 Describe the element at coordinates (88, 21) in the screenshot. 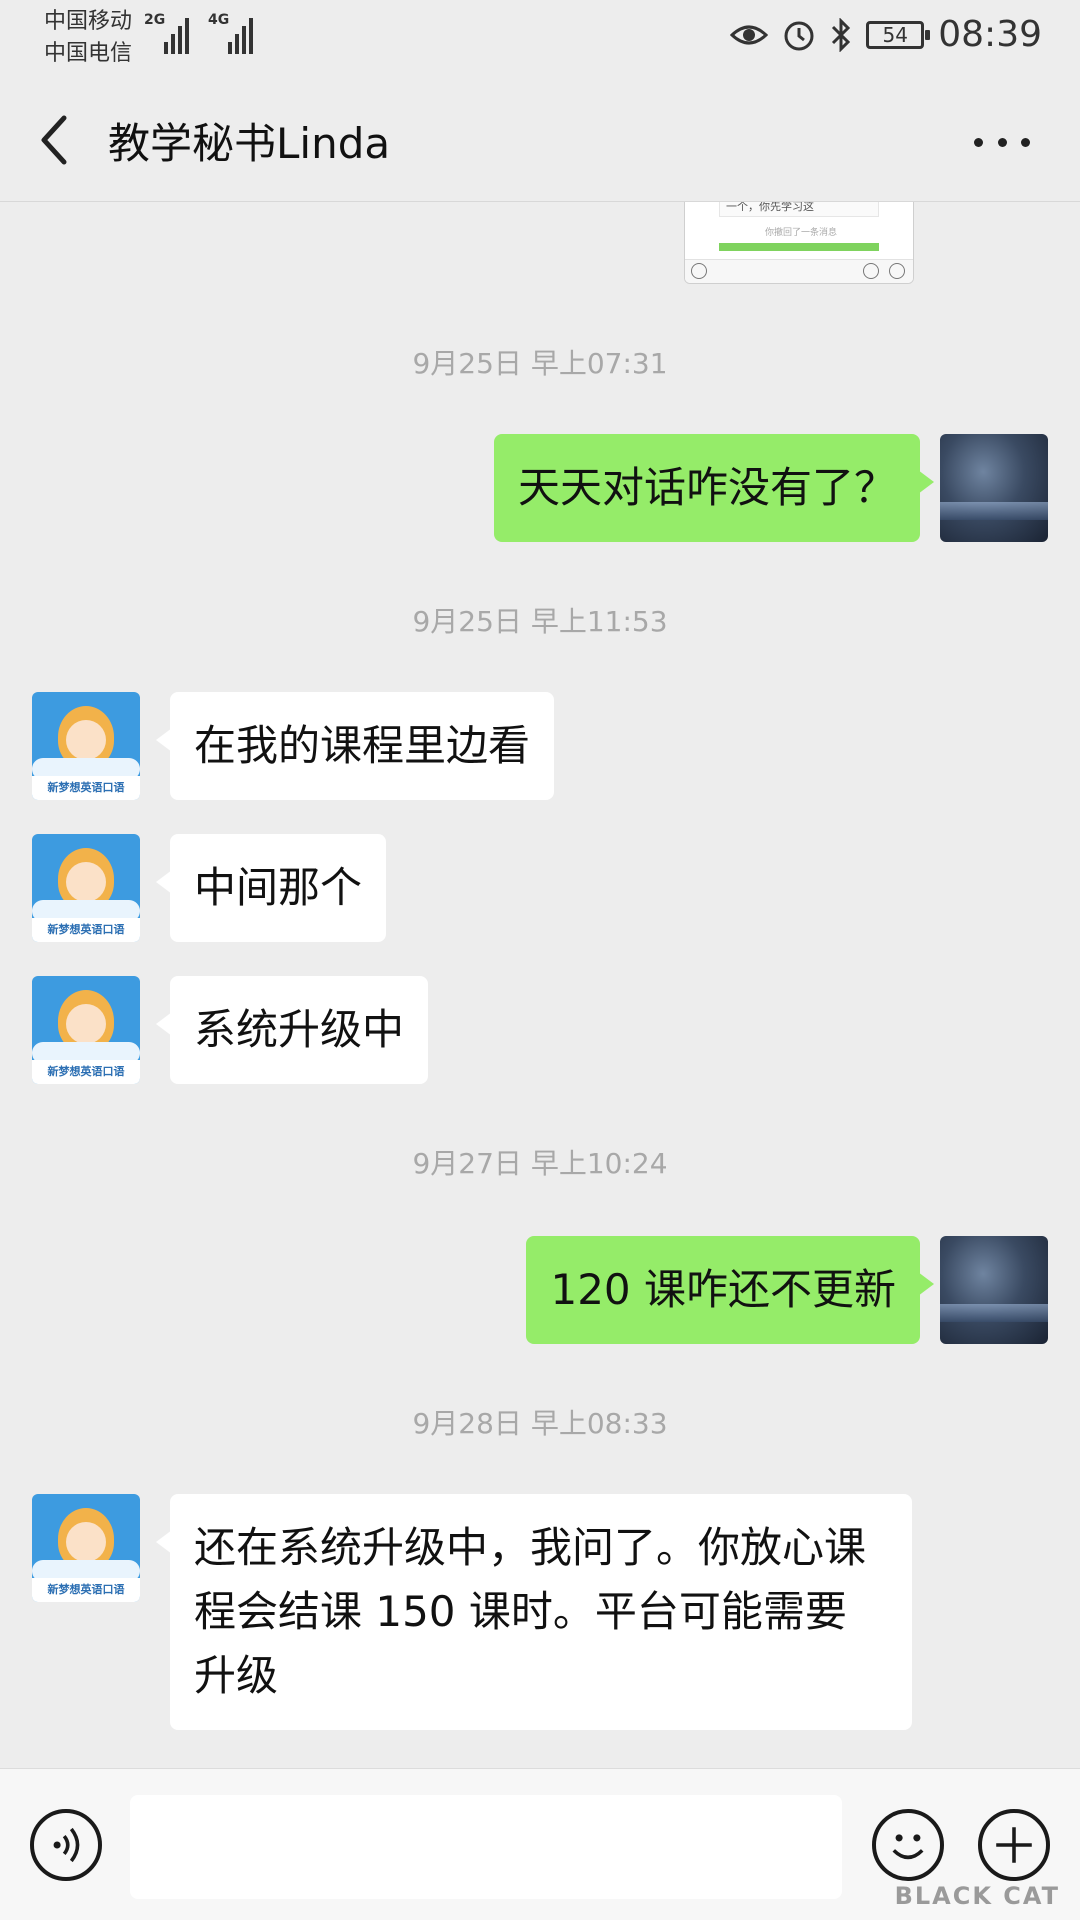

I see `carrier-1: 中国移动` at that location.